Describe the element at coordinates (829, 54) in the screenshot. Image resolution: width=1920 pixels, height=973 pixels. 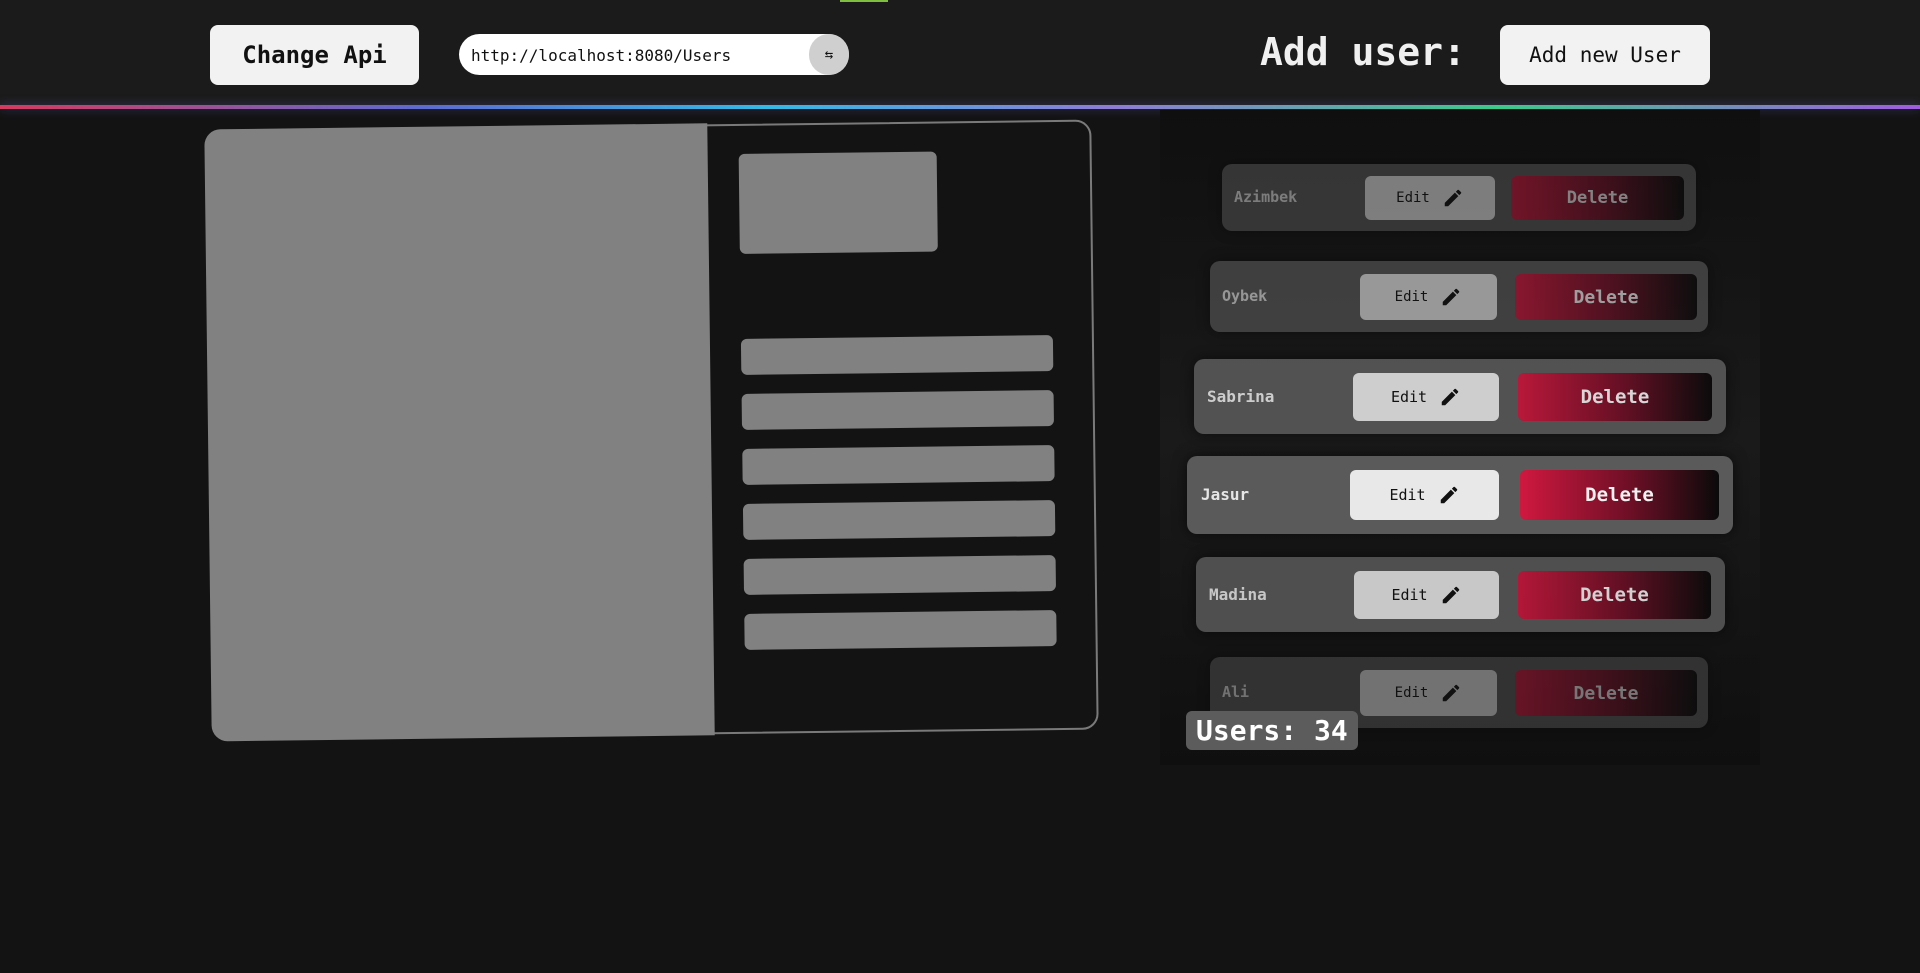
I see `swap-arrows-icon: ⇆` at that location.